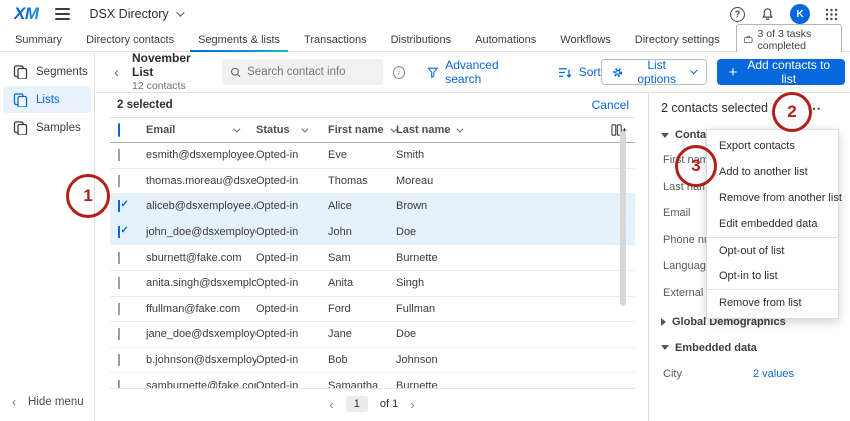  I want to click on sidebar-item: Segments, so click(47, 71).